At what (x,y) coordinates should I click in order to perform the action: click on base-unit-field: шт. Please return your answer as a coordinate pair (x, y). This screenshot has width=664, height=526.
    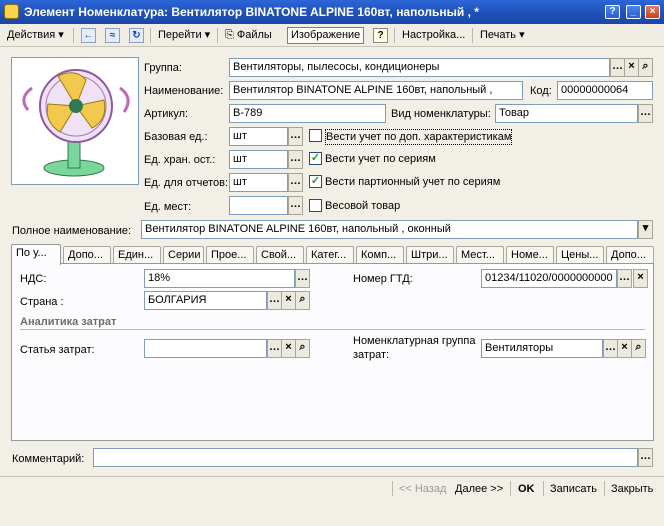
    Looking at the image, I should click on (258, 136).